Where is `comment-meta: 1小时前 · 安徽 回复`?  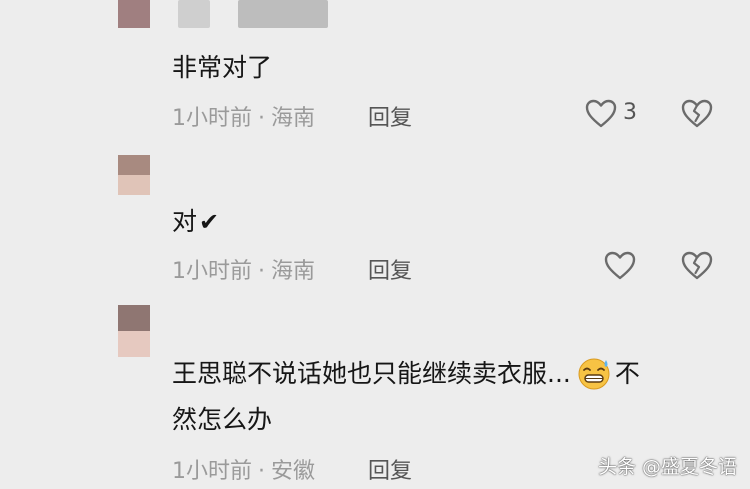 comment-meta: 1小时前 · 安徽 回复 is located at coordinates (292, 469).